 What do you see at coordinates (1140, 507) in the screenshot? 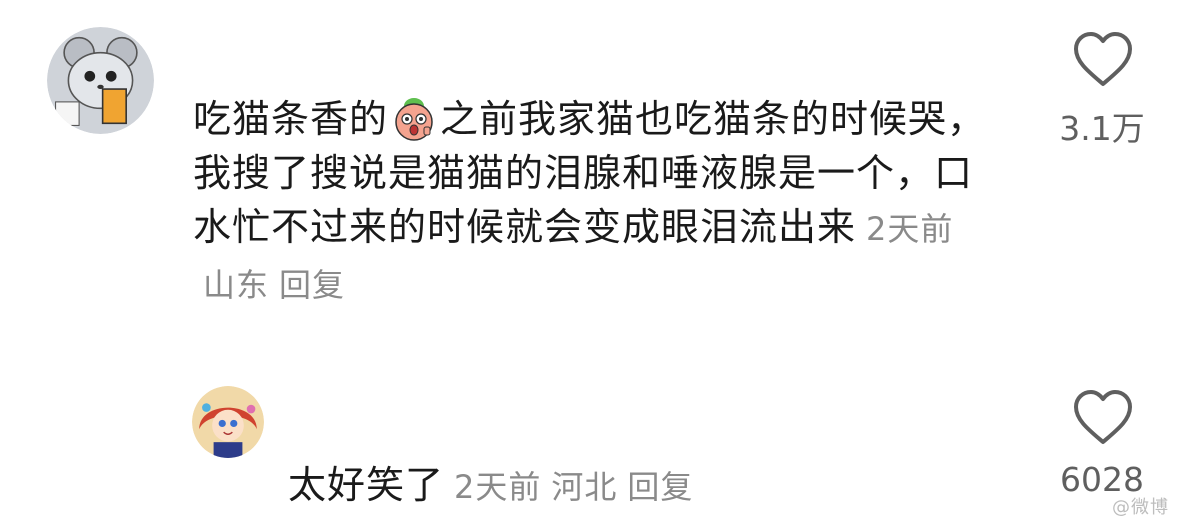
I see `watermark: @微博` at bounding box center [1140, 507].